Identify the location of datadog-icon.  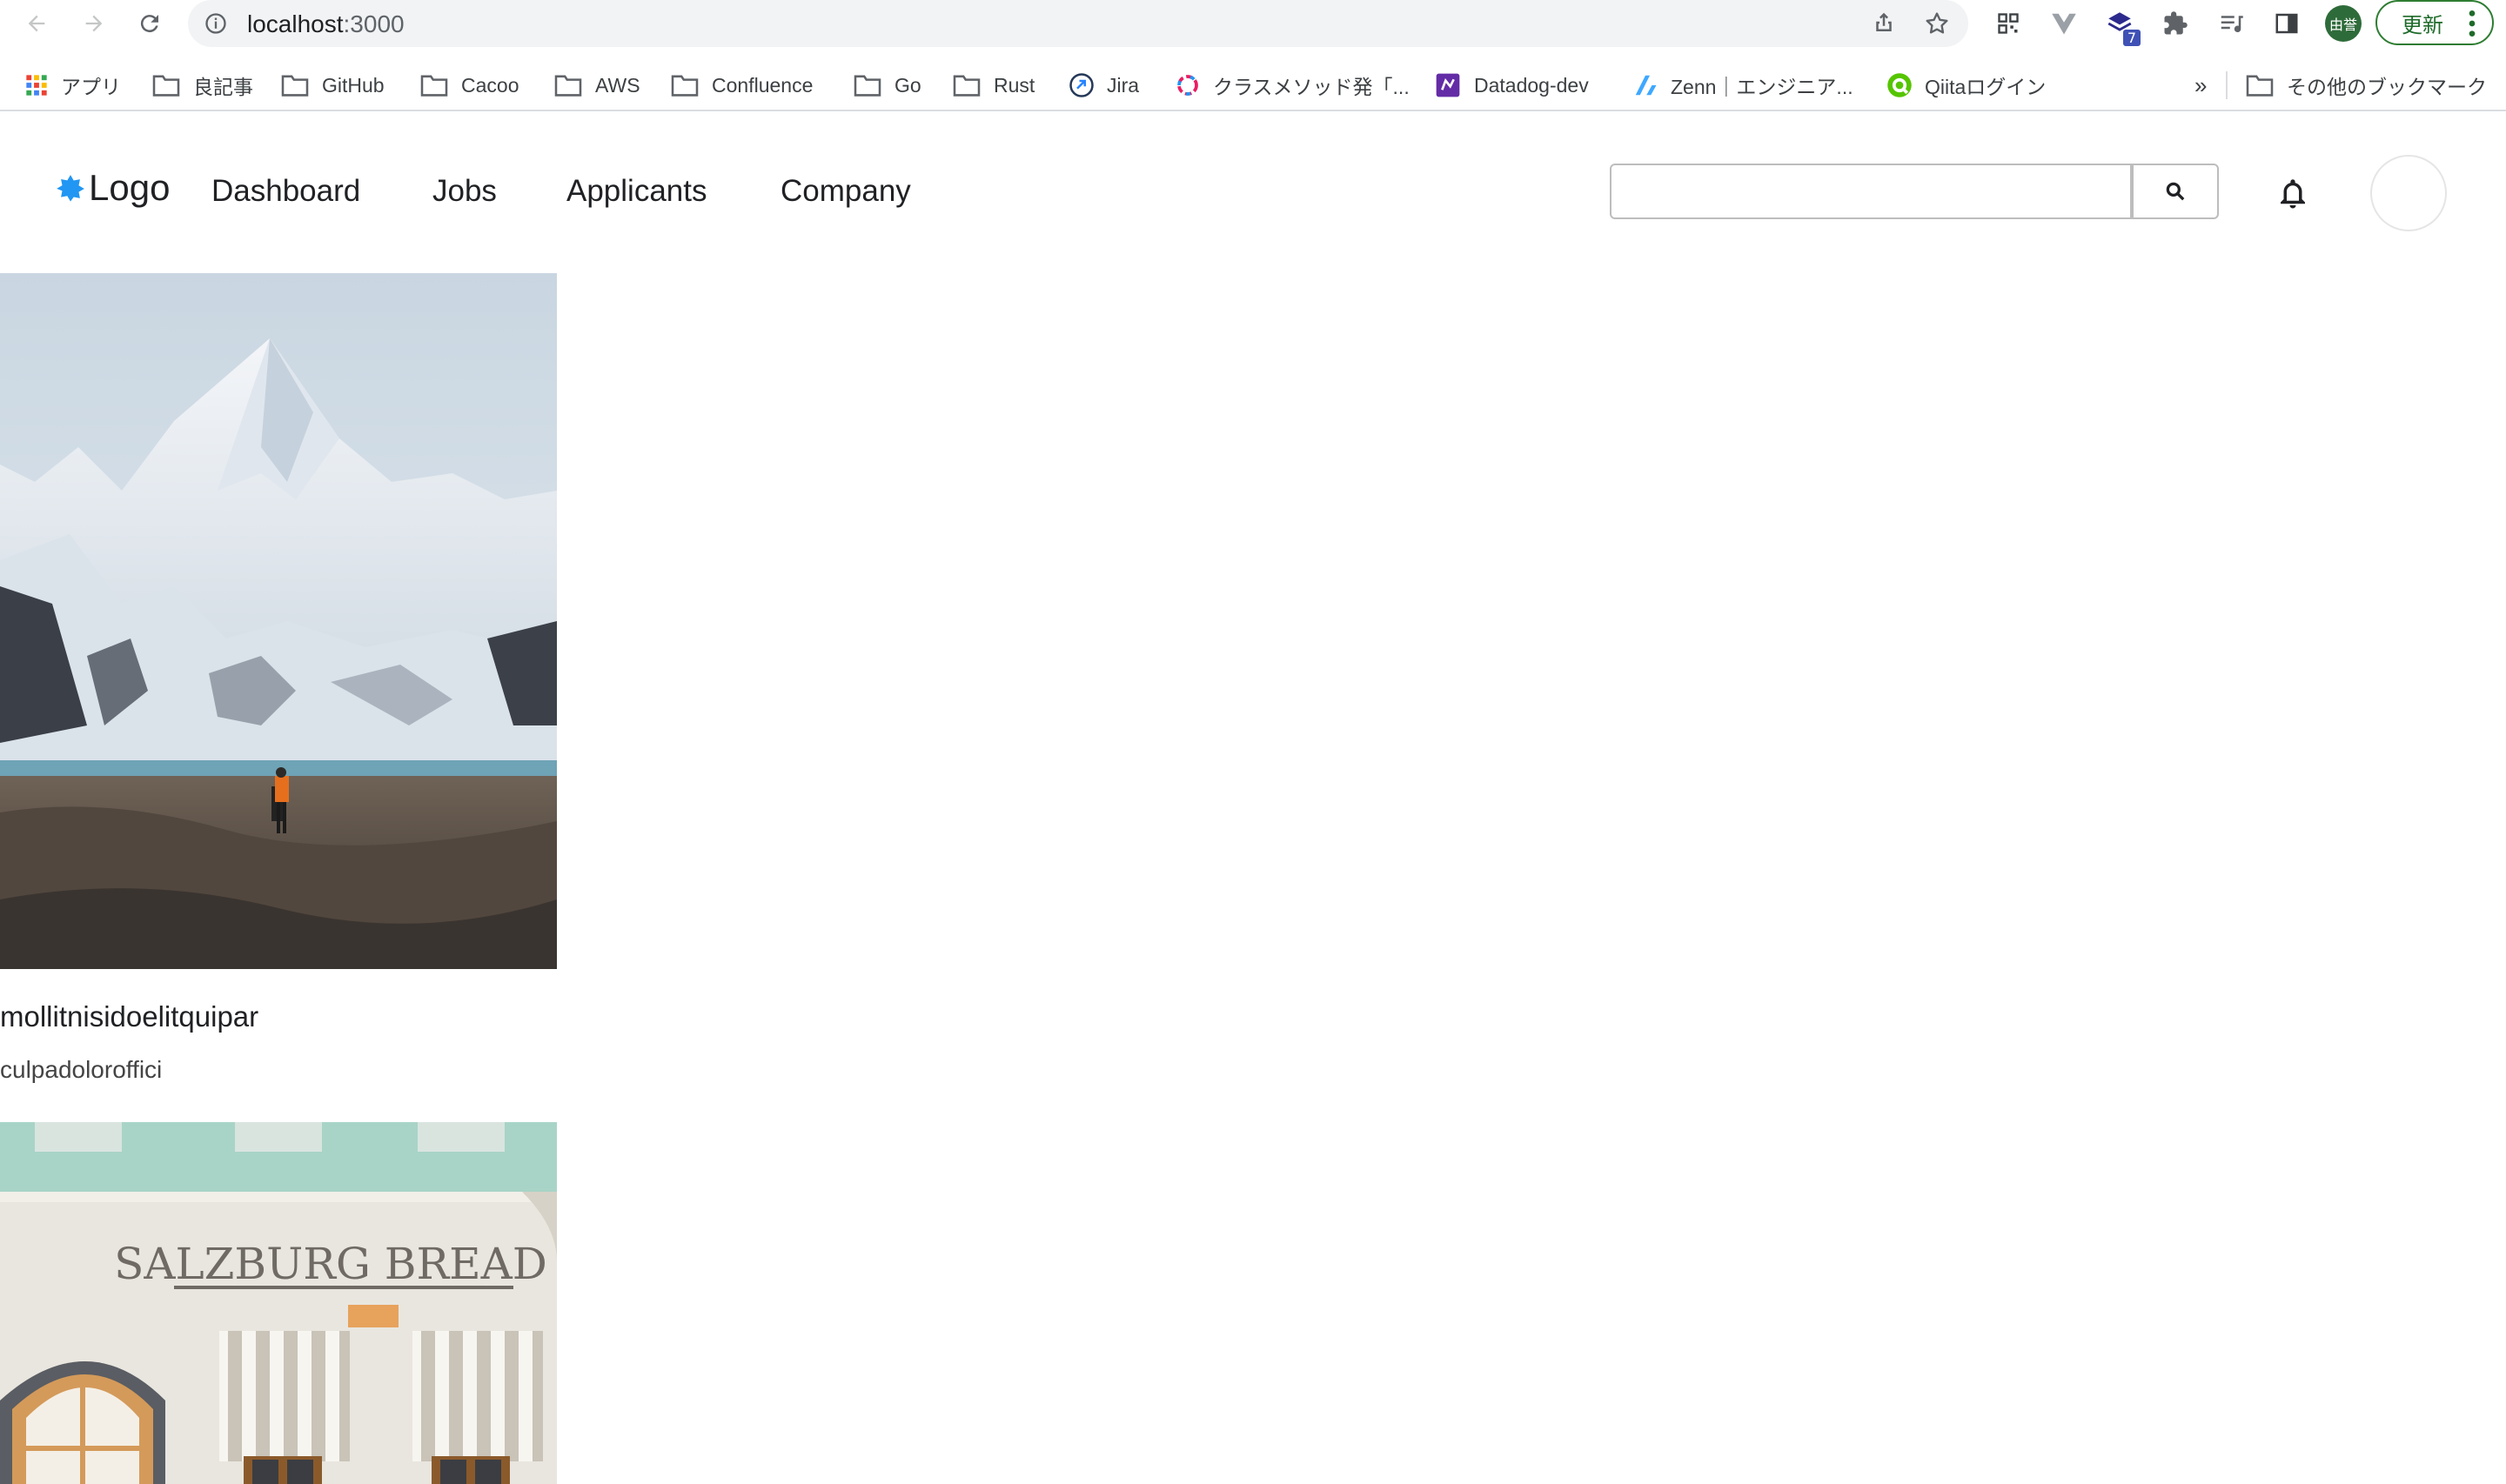
(1448, 85).